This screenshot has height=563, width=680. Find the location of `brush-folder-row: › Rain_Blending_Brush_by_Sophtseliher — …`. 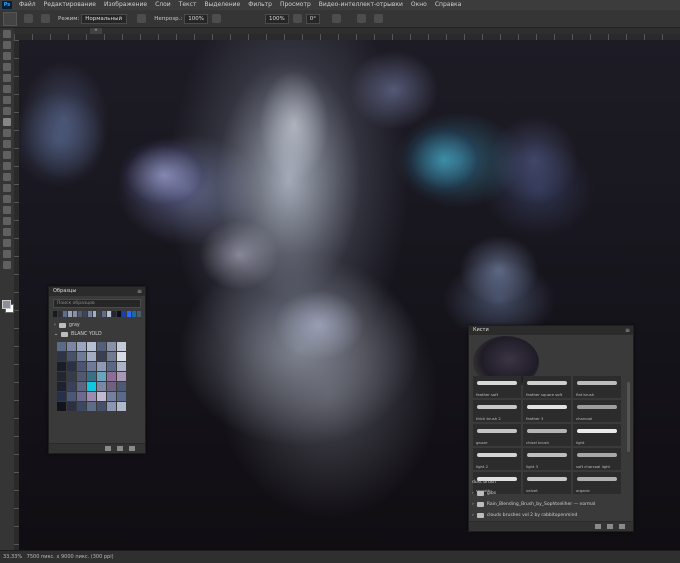

brush-folder-row: › Rain_Blending_Brush_by_Sophtseliher — … is located at coordinates (549, 504).